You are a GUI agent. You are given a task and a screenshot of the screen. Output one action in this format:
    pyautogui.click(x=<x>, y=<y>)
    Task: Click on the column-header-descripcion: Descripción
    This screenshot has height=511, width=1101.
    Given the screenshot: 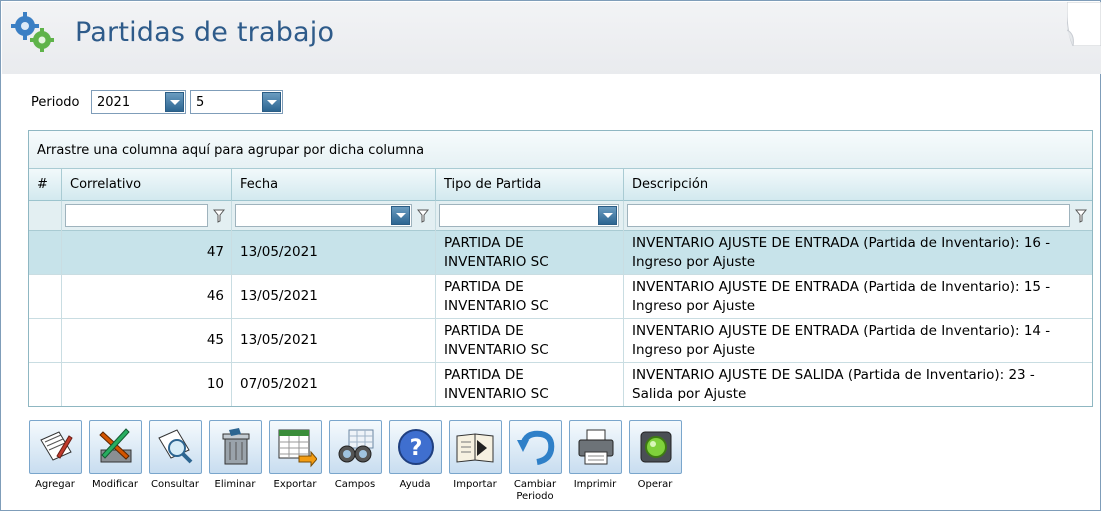 What is the action you would take?
    pyautogui.click(x=858, y=185)
    